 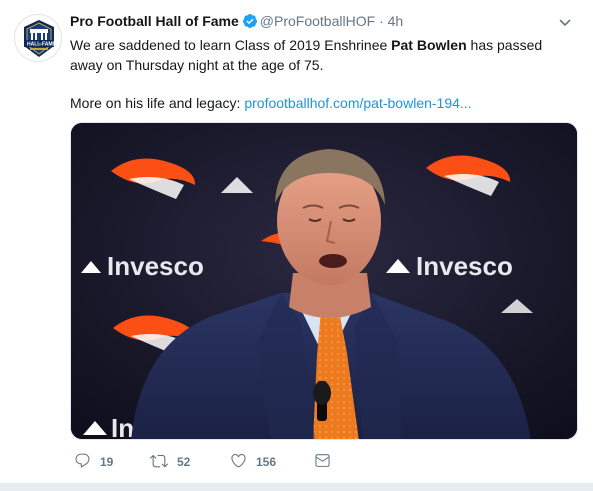 What do you see at coordinates (159, 462) in the screenshot?
I see `retweet-icon` at bounding box center [159, 462].